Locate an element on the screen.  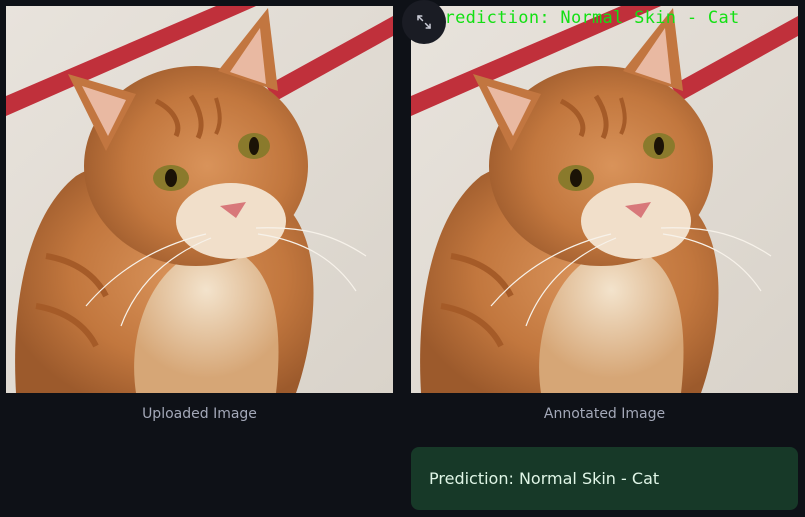
annotation-overlay-text: Prediction: Normal Skin - Cat is located at coordinates (587, 18).